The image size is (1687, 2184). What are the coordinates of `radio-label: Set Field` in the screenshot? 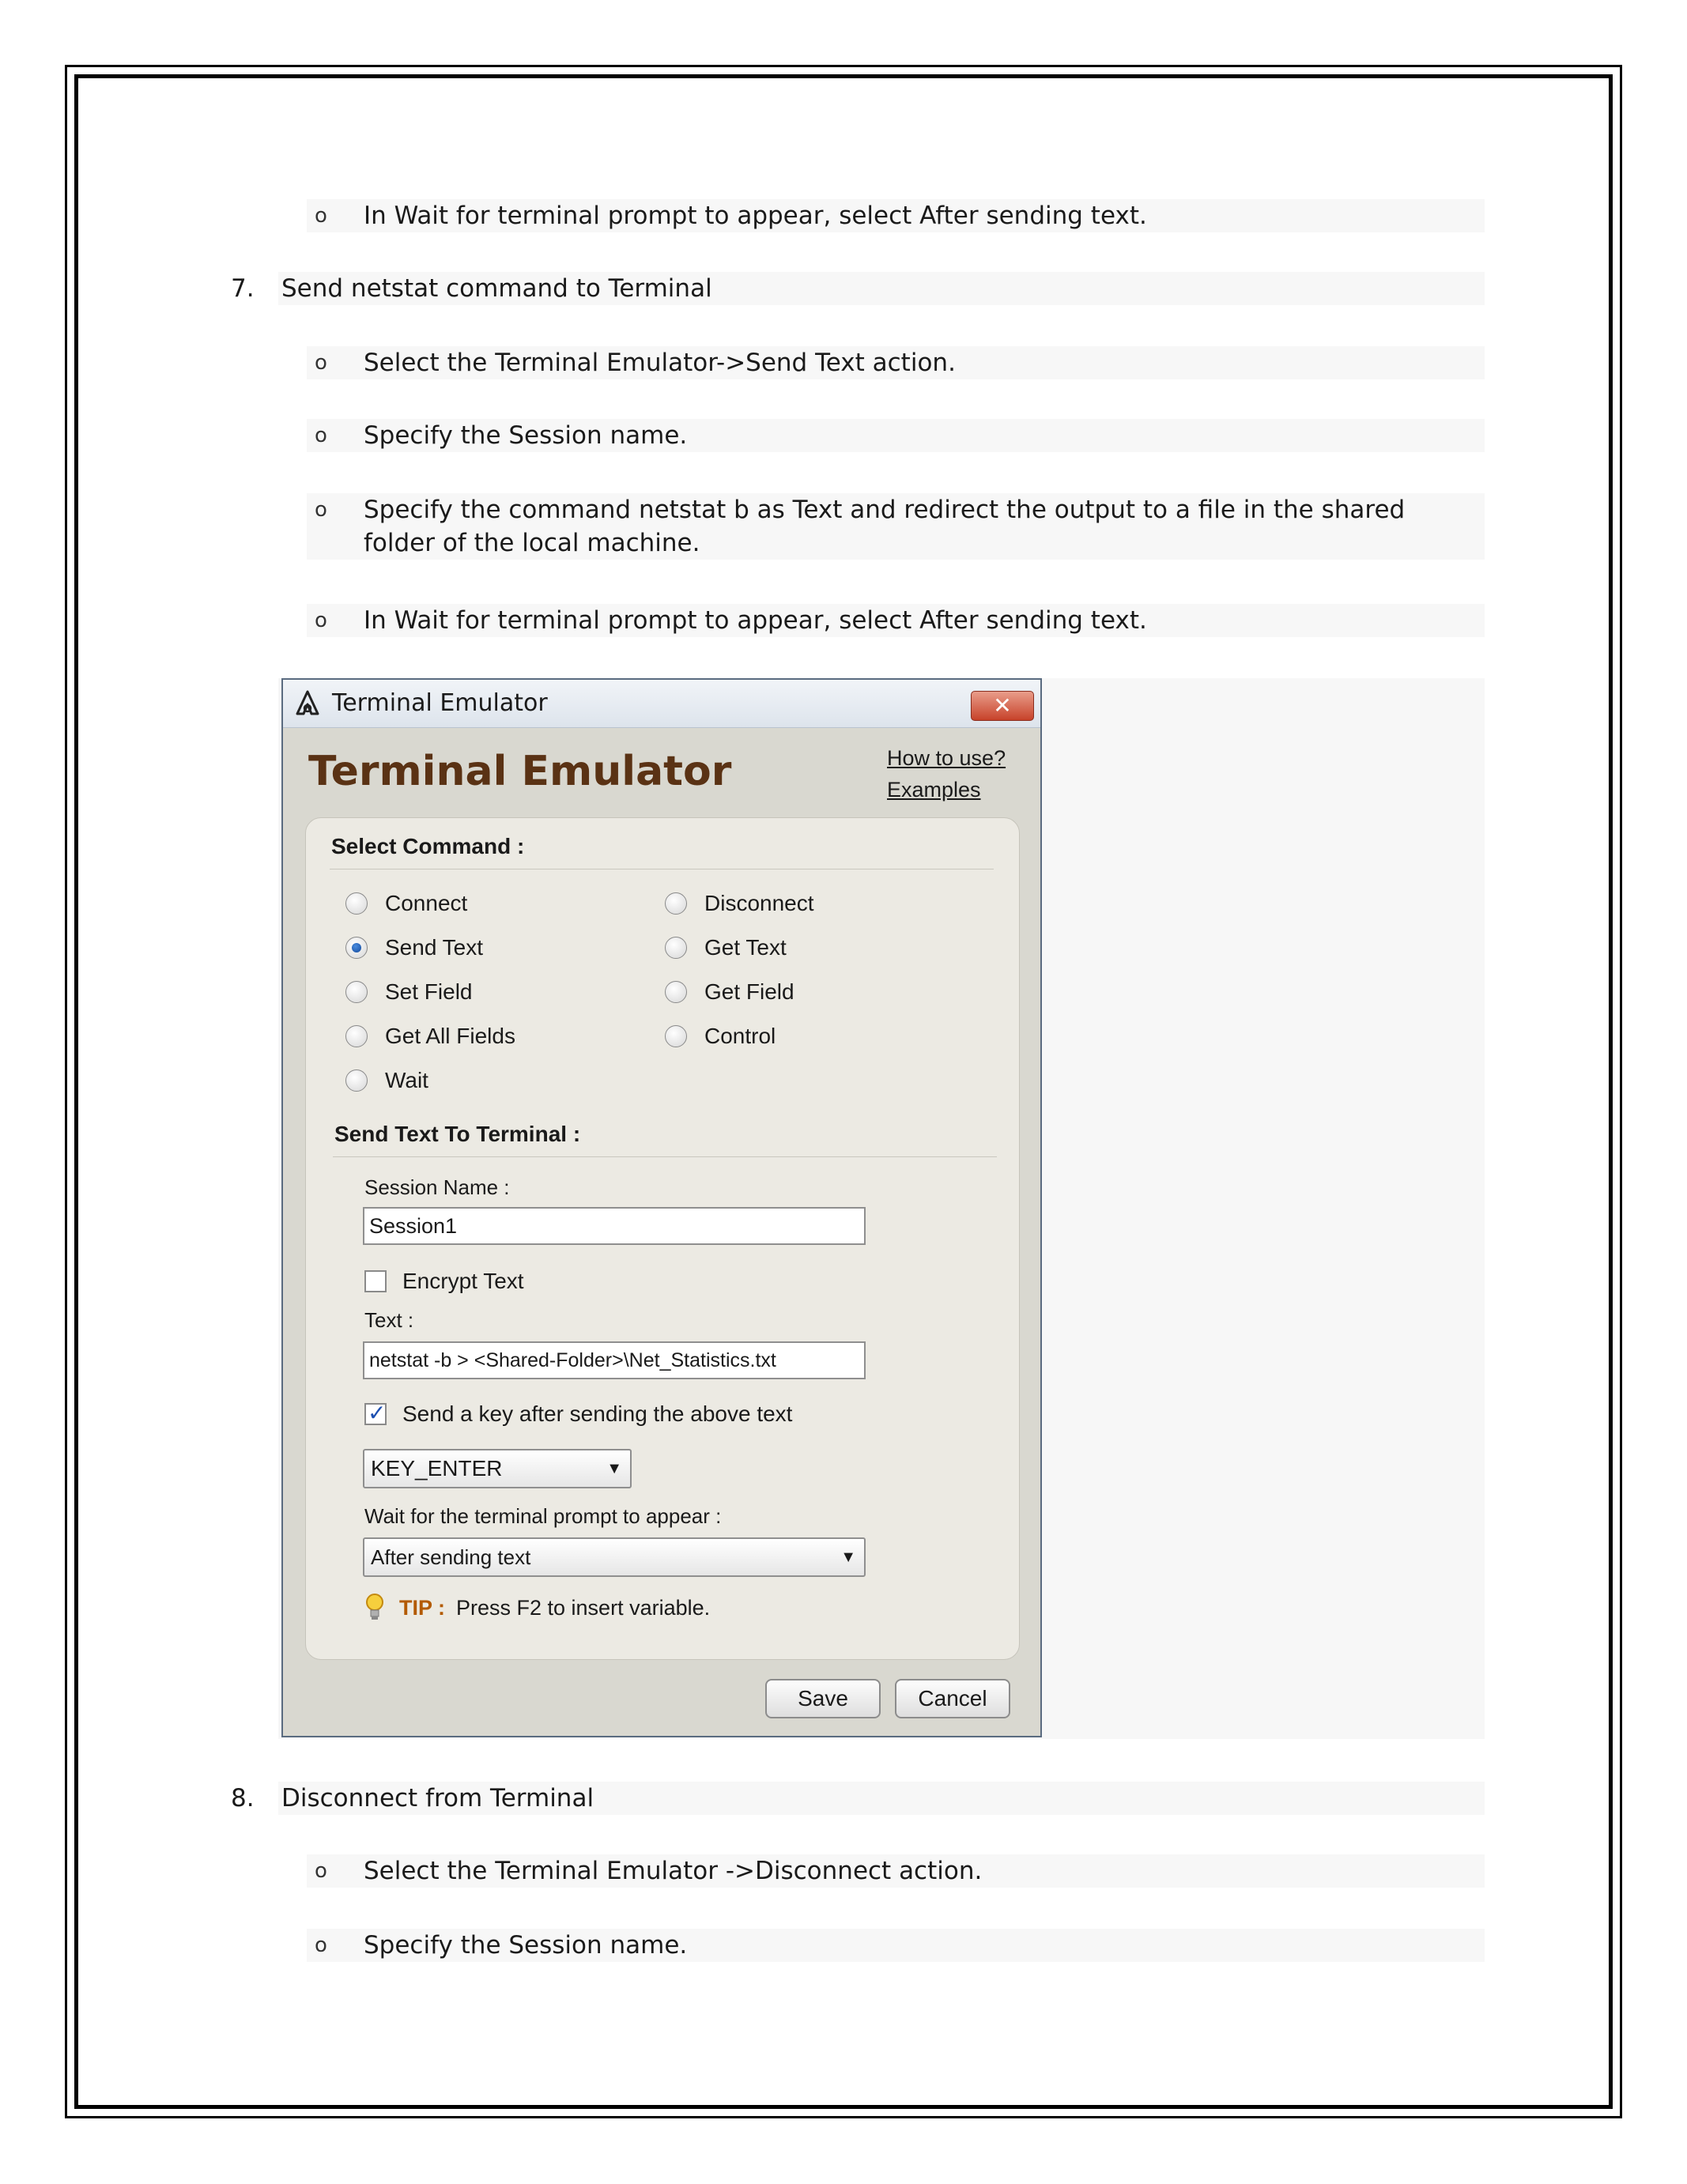 It's located at (429, 991).